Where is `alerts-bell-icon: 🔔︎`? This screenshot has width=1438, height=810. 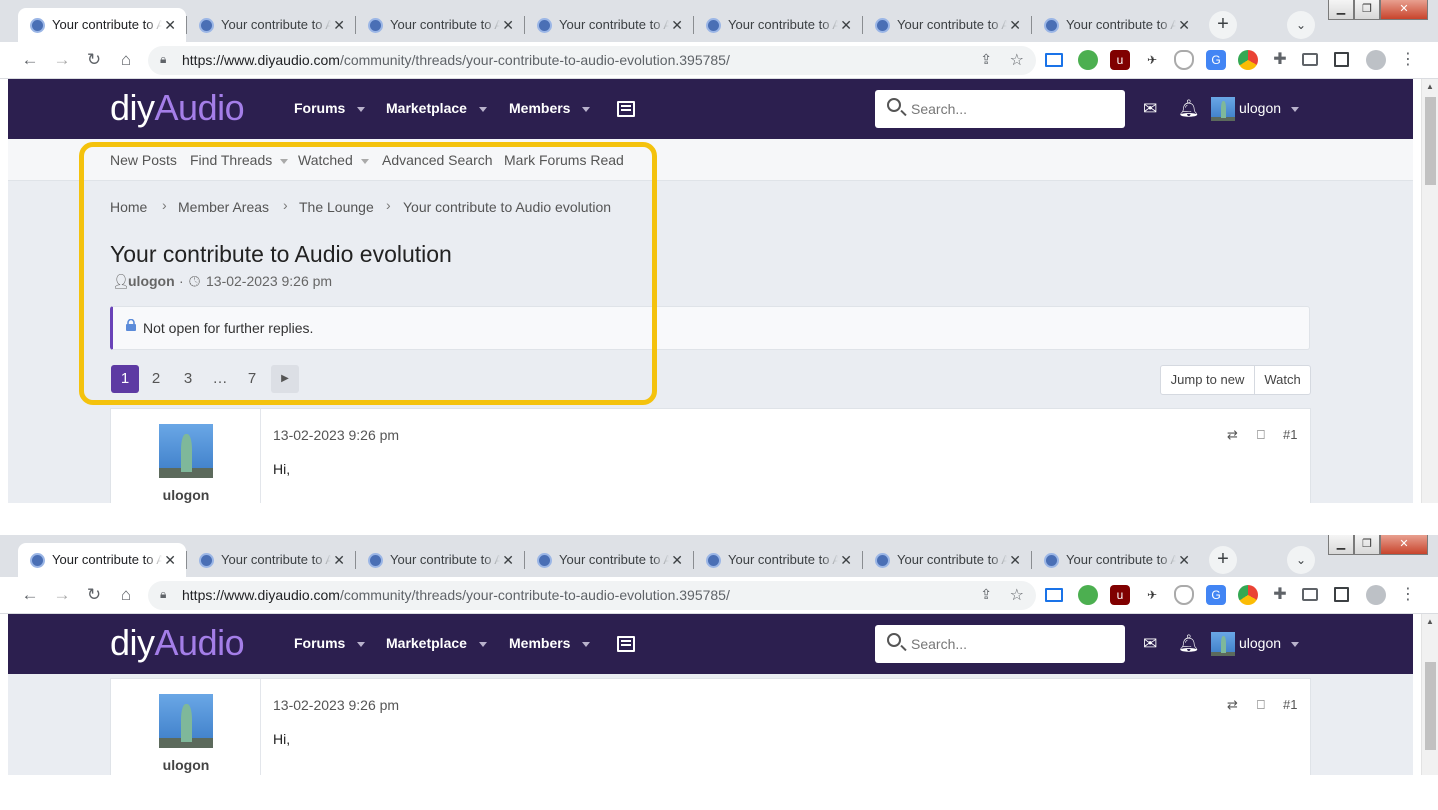 alerts-bell-icon: 🔔︎ is located at coordinates (1189, 644).